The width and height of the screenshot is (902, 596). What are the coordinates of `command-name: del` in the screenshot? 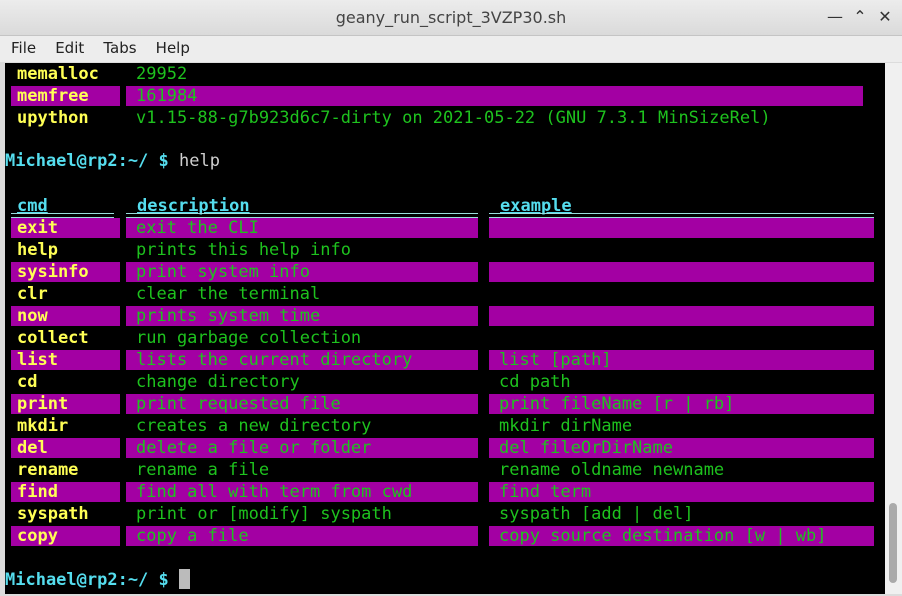 It's located at (65, 448).